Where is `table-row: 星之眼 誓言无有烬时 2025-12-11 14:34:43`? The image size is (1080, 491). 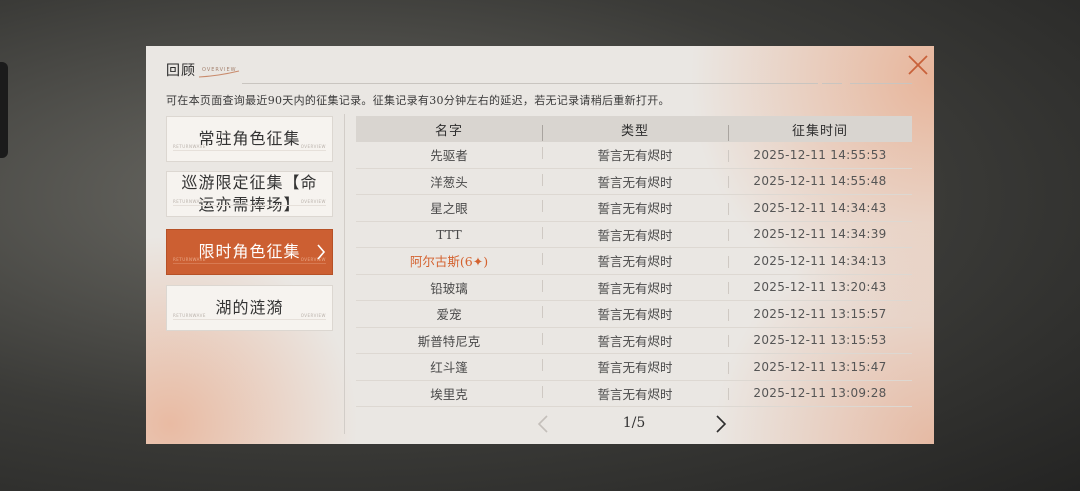 table-row: 星之眼 誓言无有烬时 2025-12-11 14:34:43 is located at coordinates (634, 208).